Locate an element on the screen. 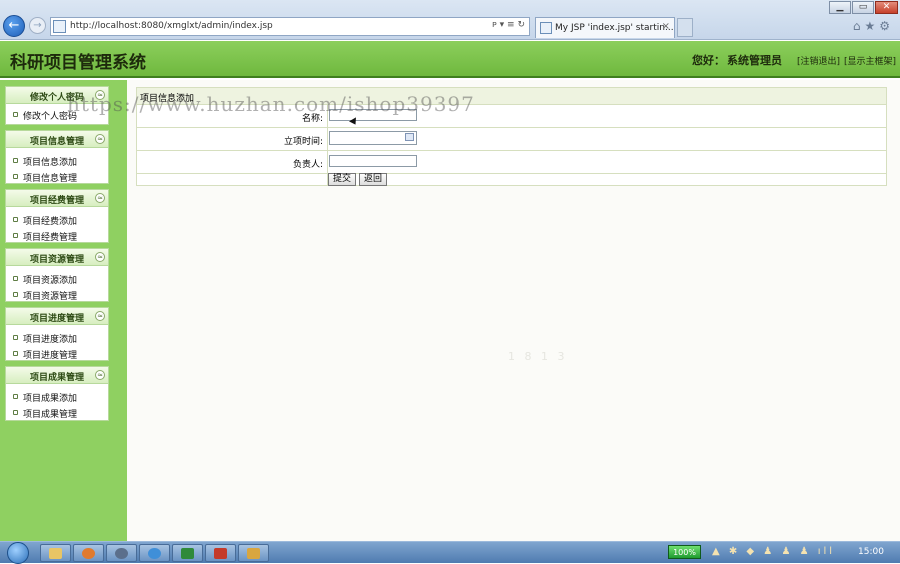 Image resolution: width=900 pixels, height=564 pixels. start-date-input is located at coordinates (373, 138).